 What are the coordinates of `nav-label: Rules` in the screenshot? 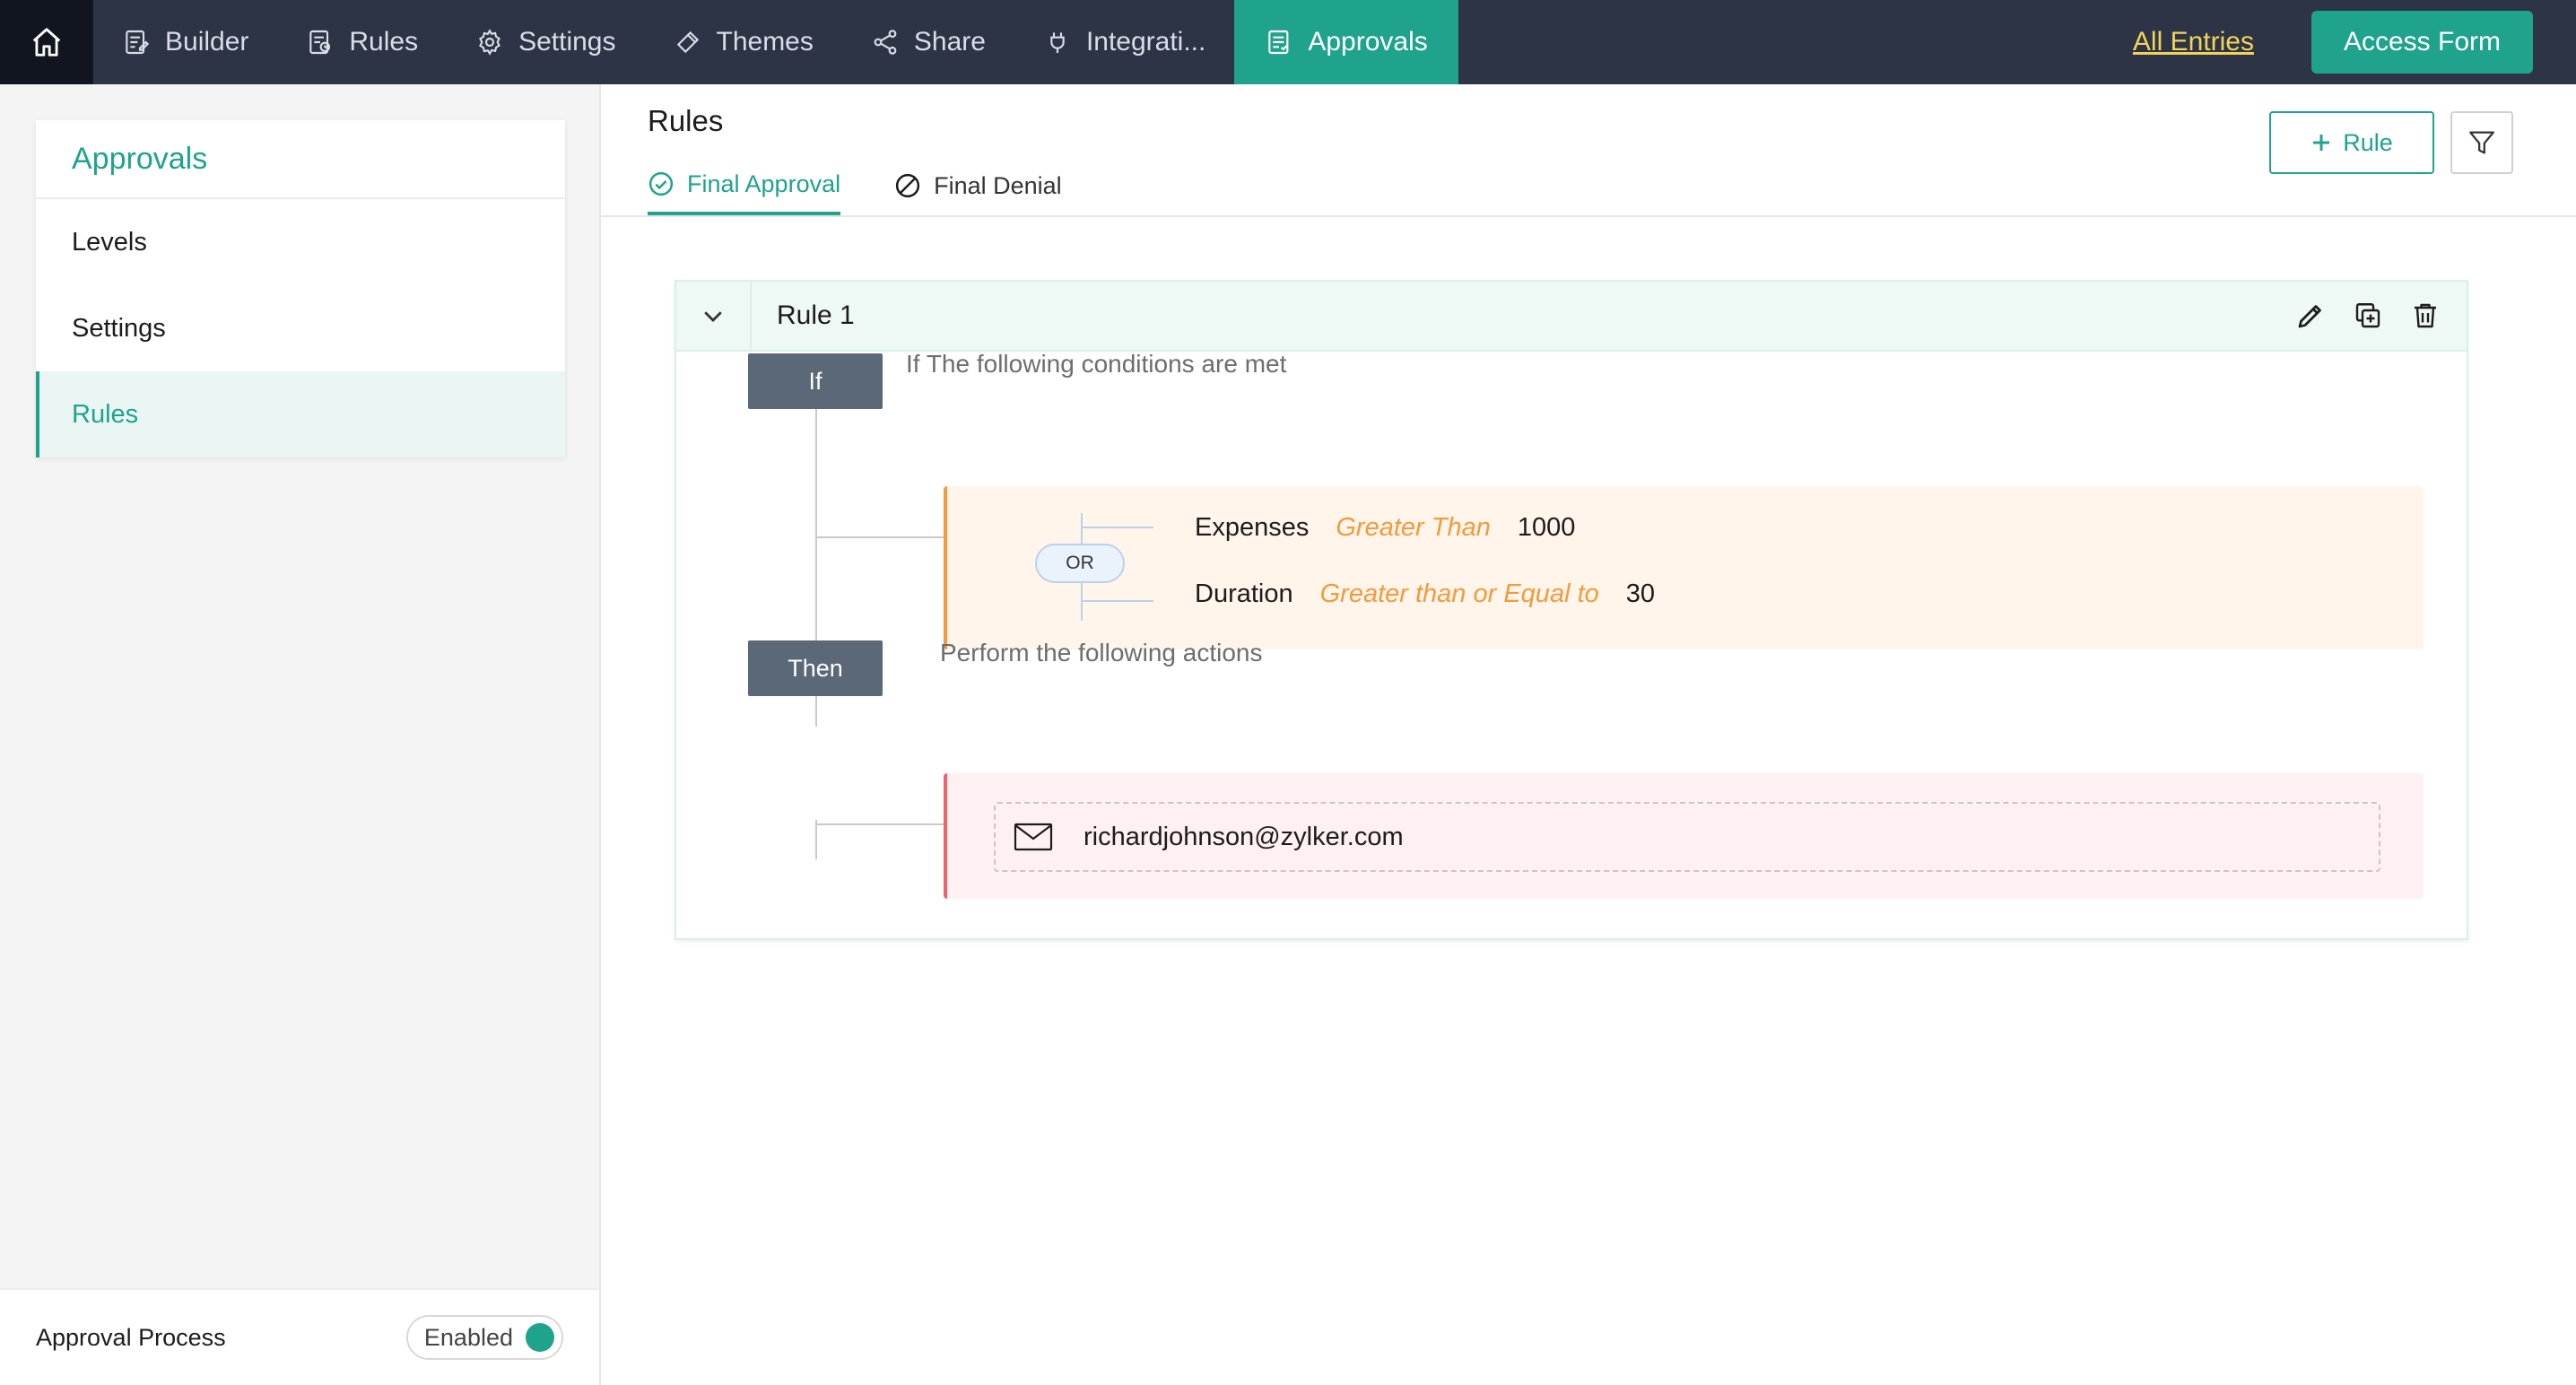 It's located at (384, 42).